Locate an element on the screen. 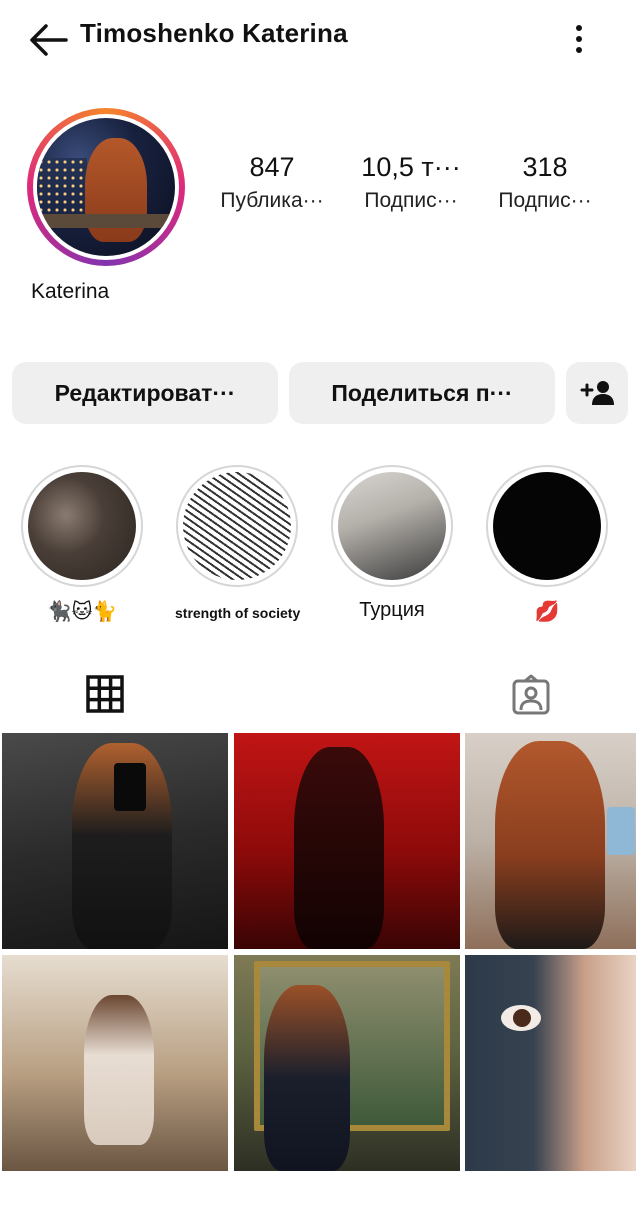 Image resolution: width=636 pixels, height=1208 pixels. avatar-border is located at coordinates (106, 187).